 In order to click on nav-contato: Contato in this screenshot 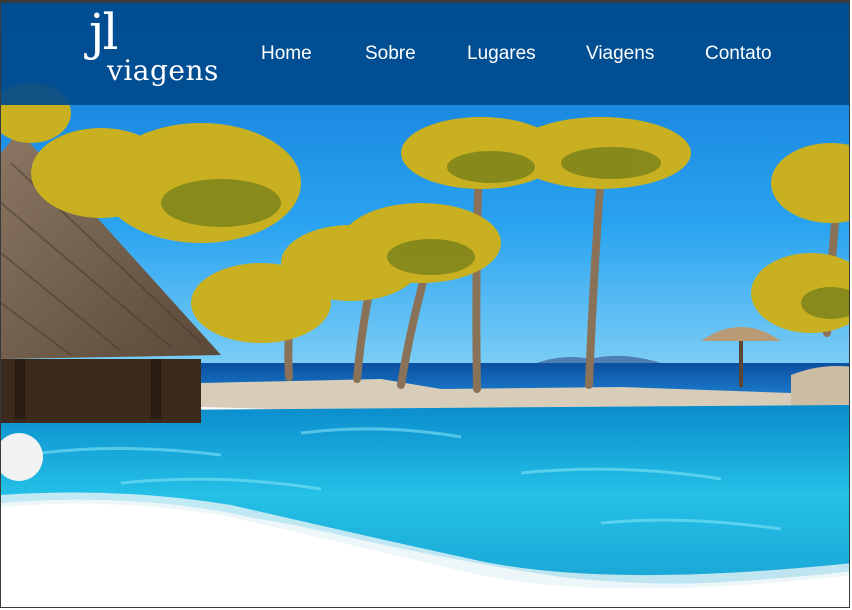, I will do `click(738, 54)`.